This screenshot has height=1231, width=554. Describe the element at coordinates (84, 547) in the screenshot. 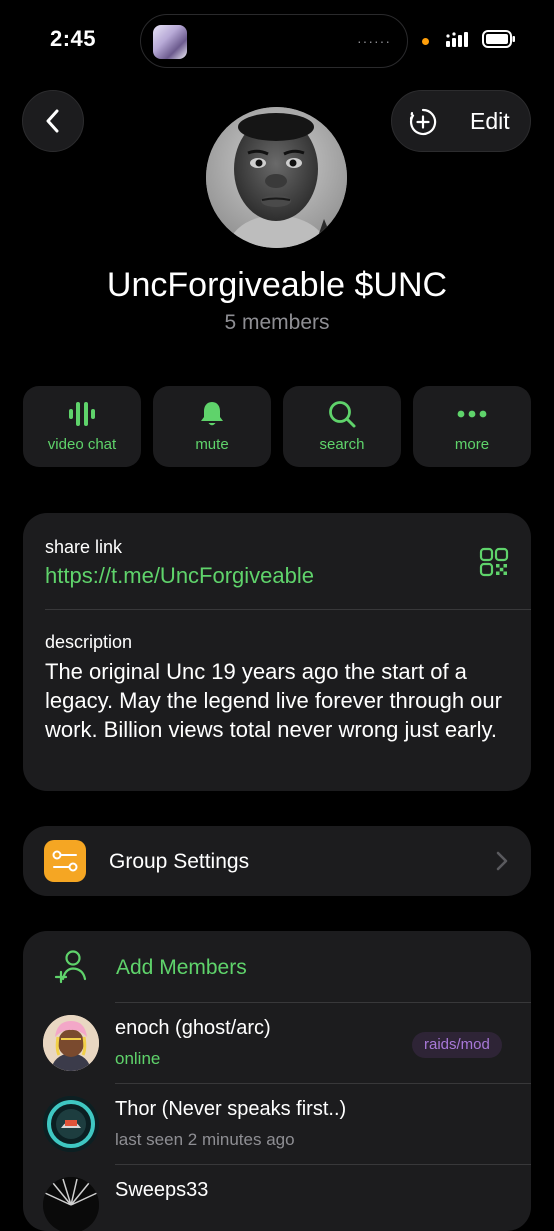

I see `share-link-title: share link` at that location.